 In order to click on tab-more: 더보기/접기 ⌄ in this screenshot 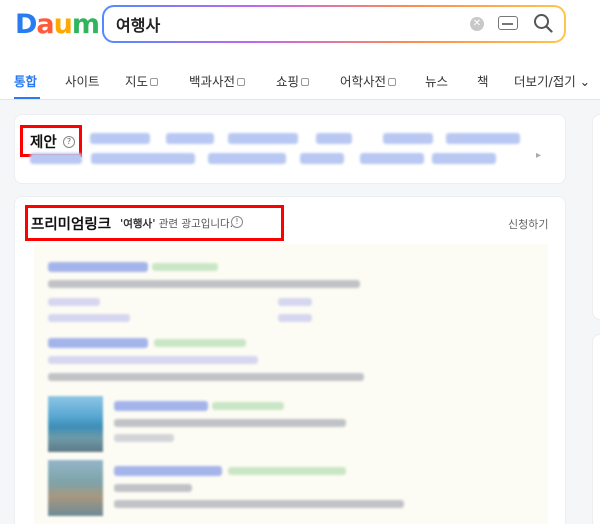, I will do `click(552, 80)`.